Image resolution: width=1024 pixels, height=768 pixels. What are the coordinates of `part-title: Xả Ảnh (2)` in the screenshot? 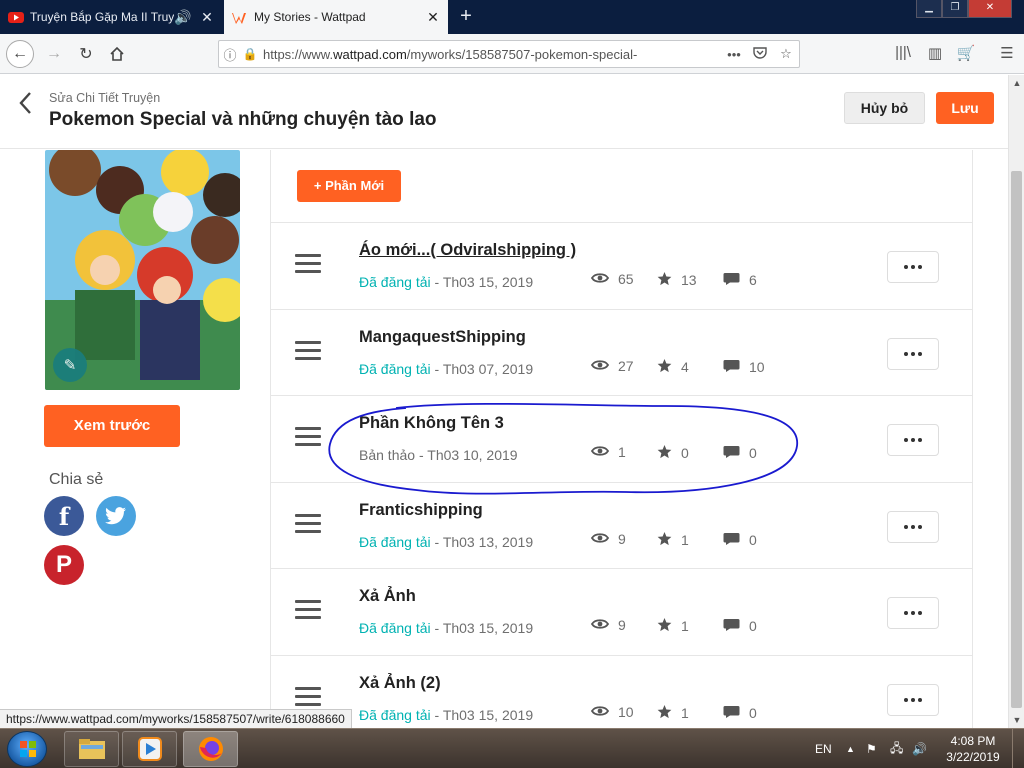 It's located at (400, 683).